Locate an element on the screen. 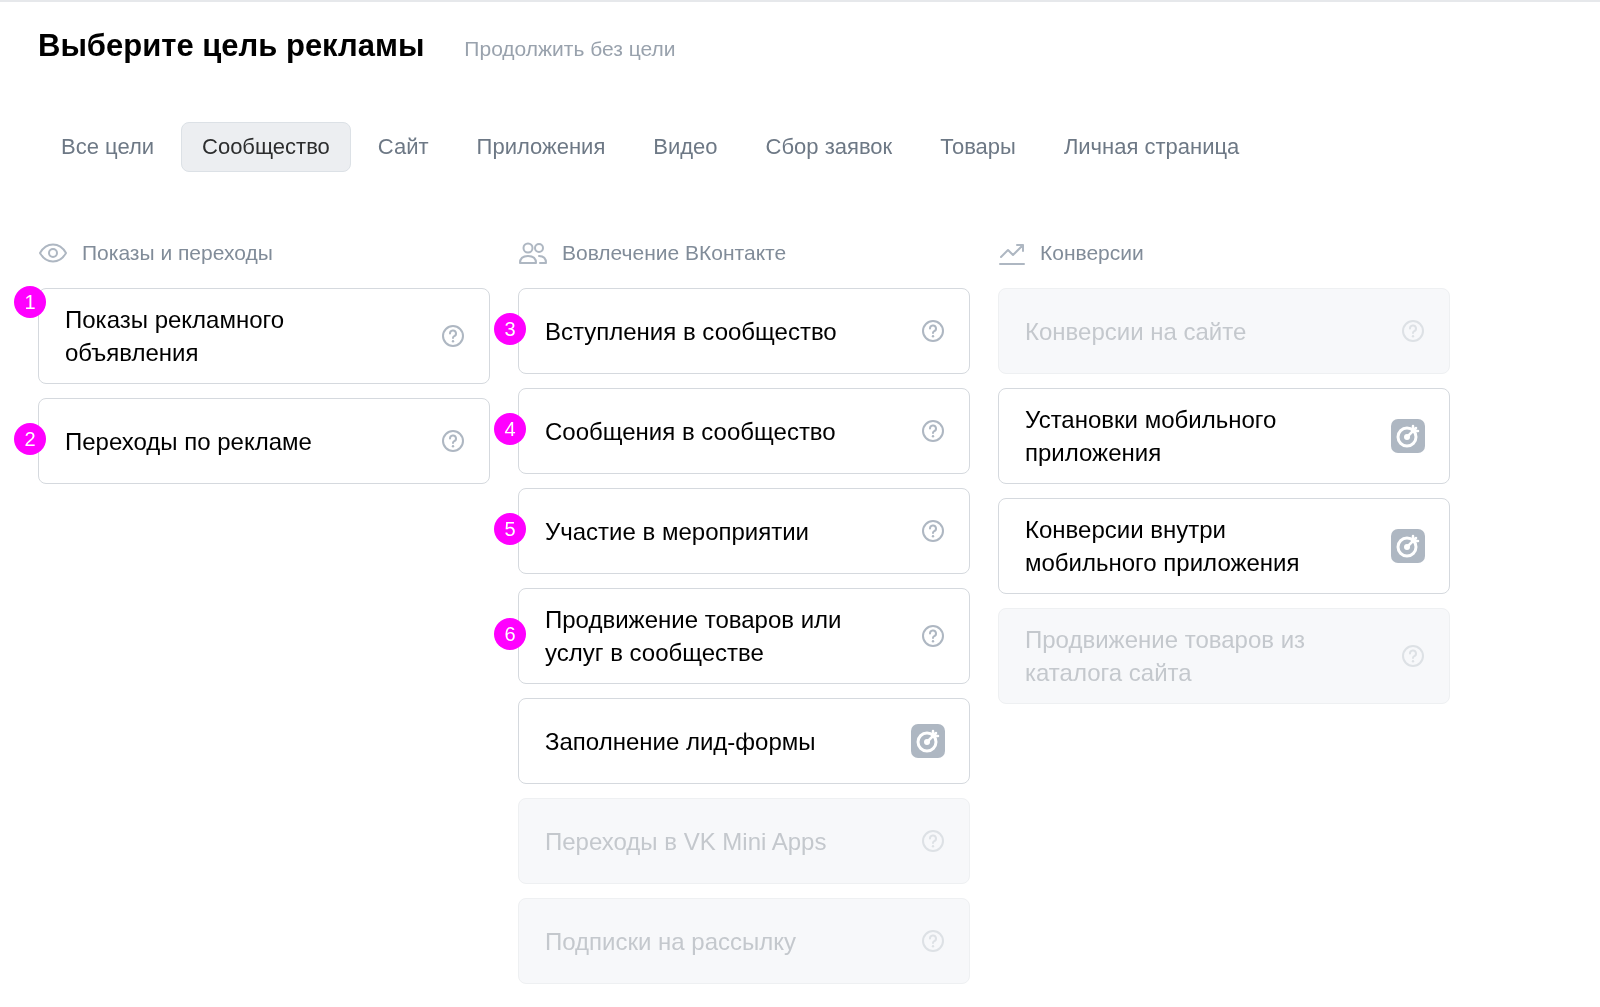 The width and height of the screenshot is (1600, 1007). goal-label: Конверсии внутри мобильного приложения is located at coordinates (1163, 546).